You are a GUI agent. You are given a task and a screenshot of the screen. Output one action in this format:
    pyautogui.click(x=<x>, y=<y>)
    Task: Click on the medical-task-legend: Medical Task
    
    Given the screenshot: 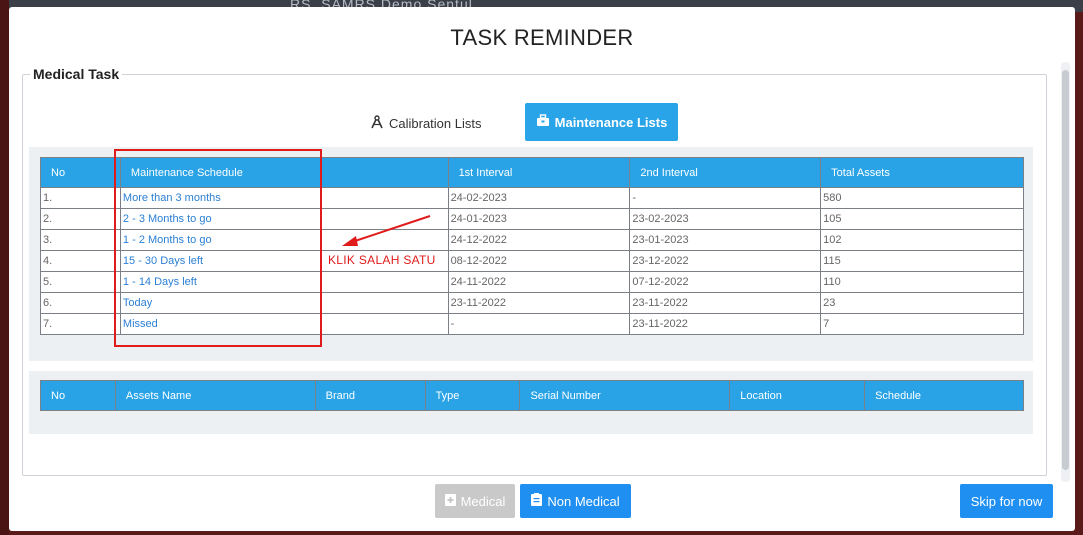 What is the action you would take?
    pyautogui.click(x=76, y=74)
    